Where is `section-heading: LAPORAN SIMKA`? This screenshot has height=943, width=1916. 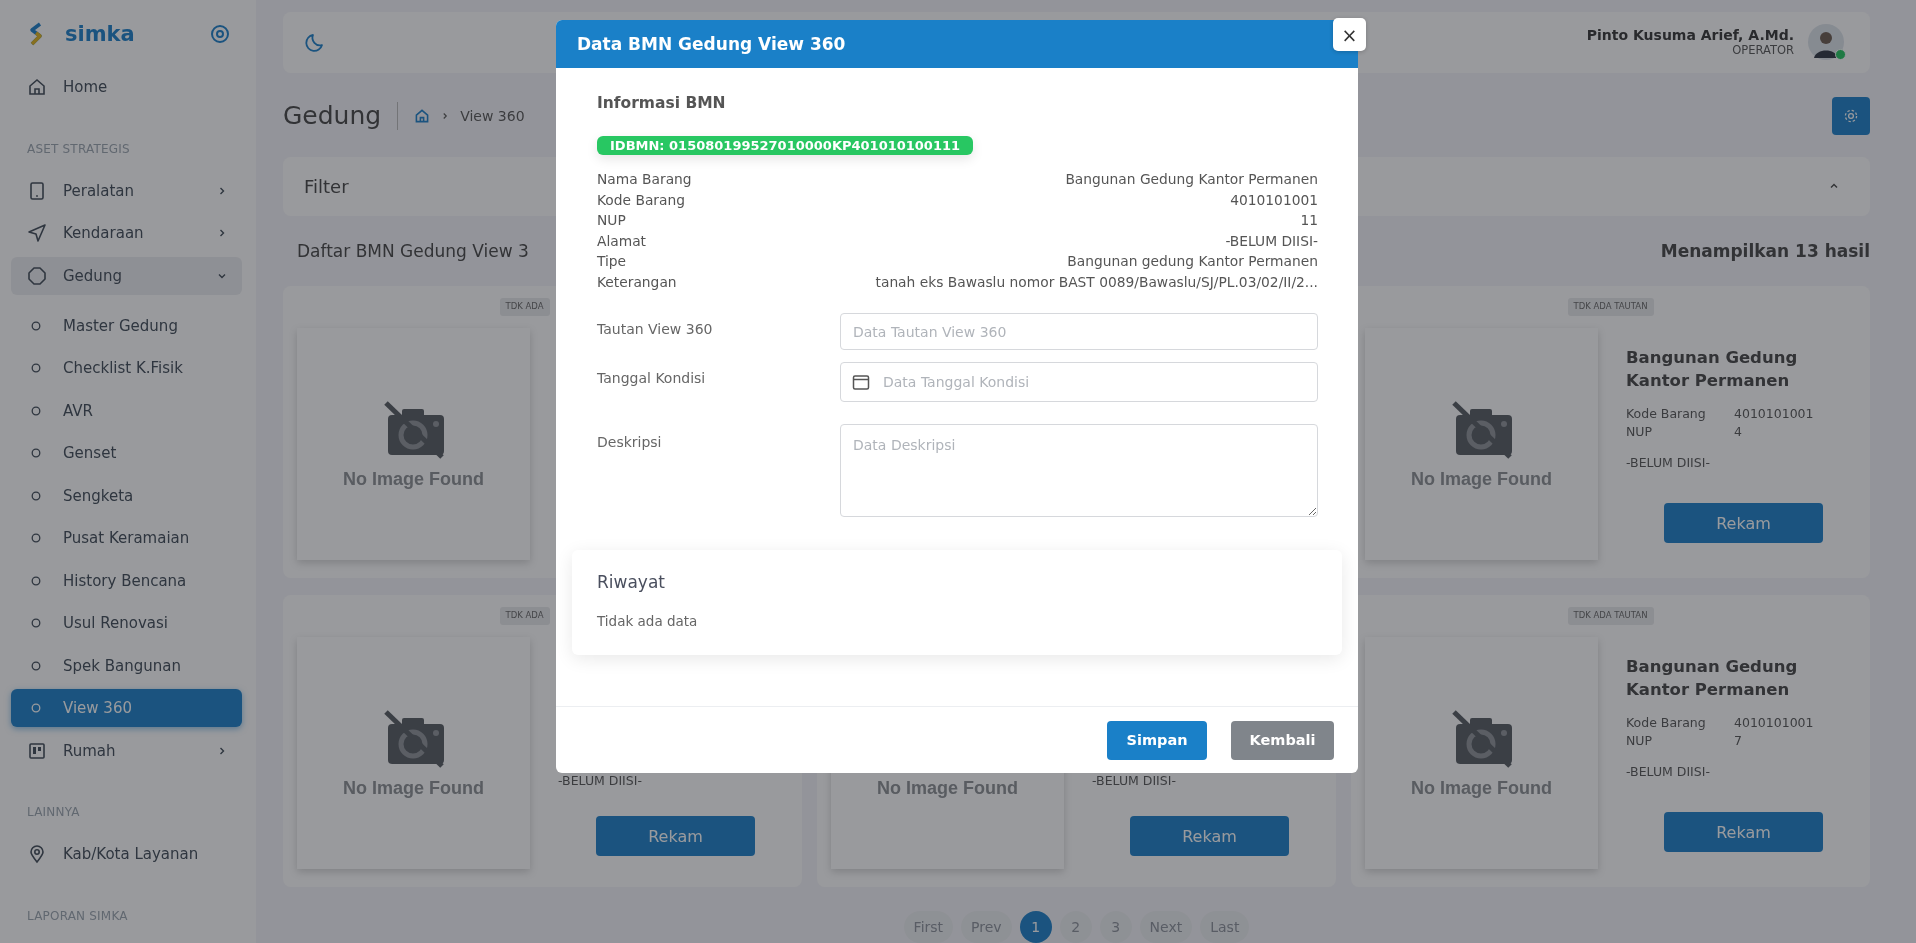 section-heading: LAPORAN SIMKA is located at coordinates (77, 915).